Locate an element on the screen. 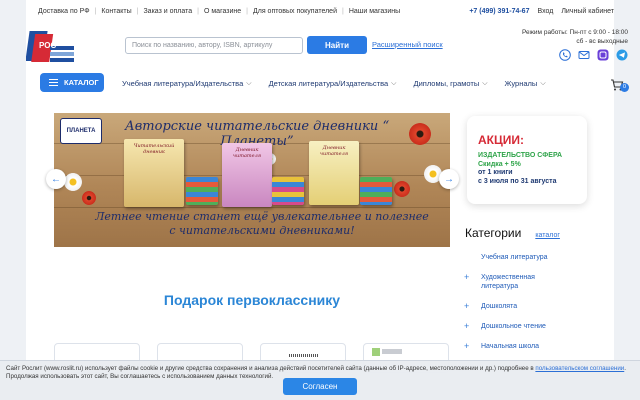 The width and height of the screenshot is (640, 400). catalog-link: каталог is located at coordinates (547, 235).